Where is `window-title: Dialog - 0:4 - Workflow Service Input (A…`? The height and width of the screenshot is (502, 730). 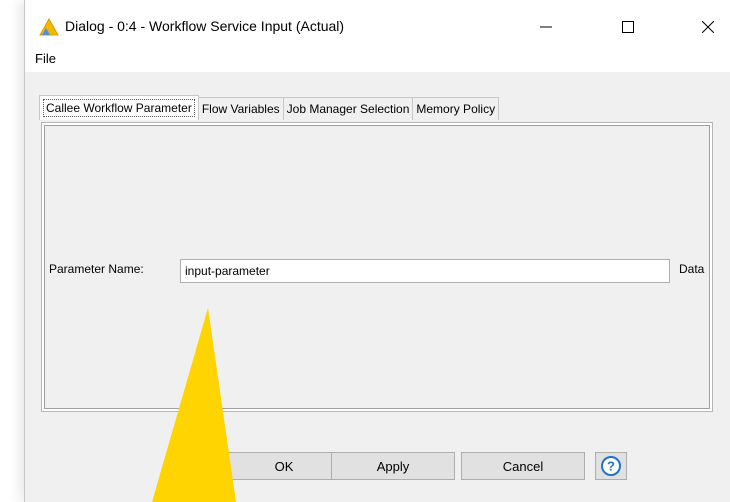
window-title: Dialog - 0:4 - Workflow Service Input (A… is located at coordinates (205, 26).